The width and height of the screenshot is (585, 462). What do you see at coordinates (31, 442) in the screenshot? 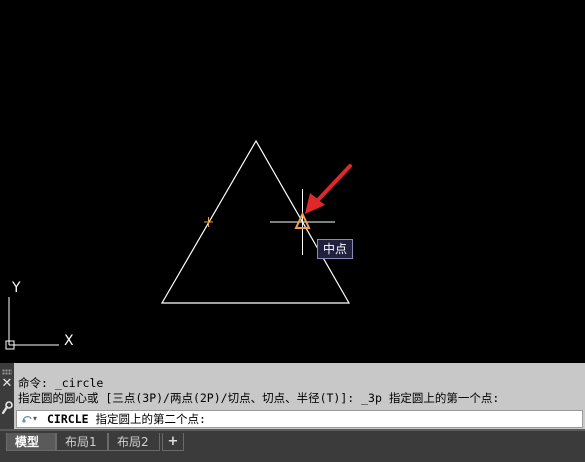
I see `tab-model: 模型` at bounding box center [31, 442].